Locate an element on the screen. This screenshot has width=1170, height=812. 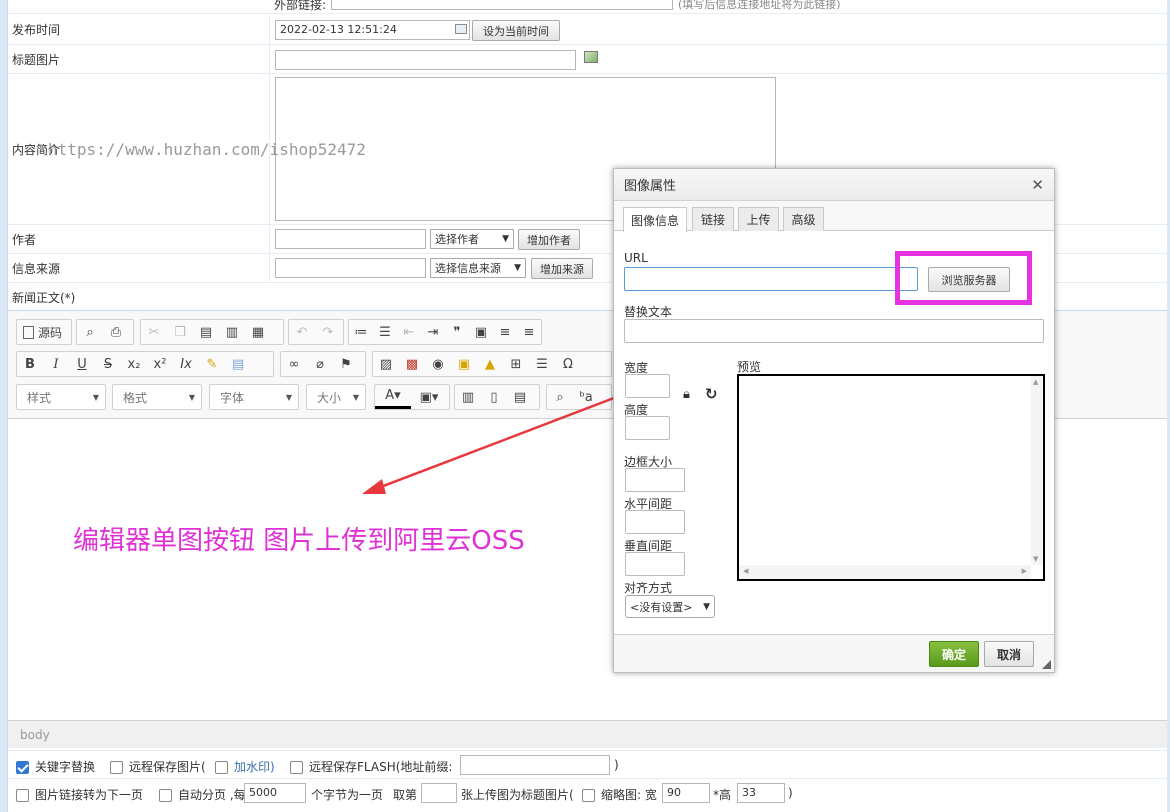
scroll-right-icon: ▶ is located at coordinates (1024, 571).